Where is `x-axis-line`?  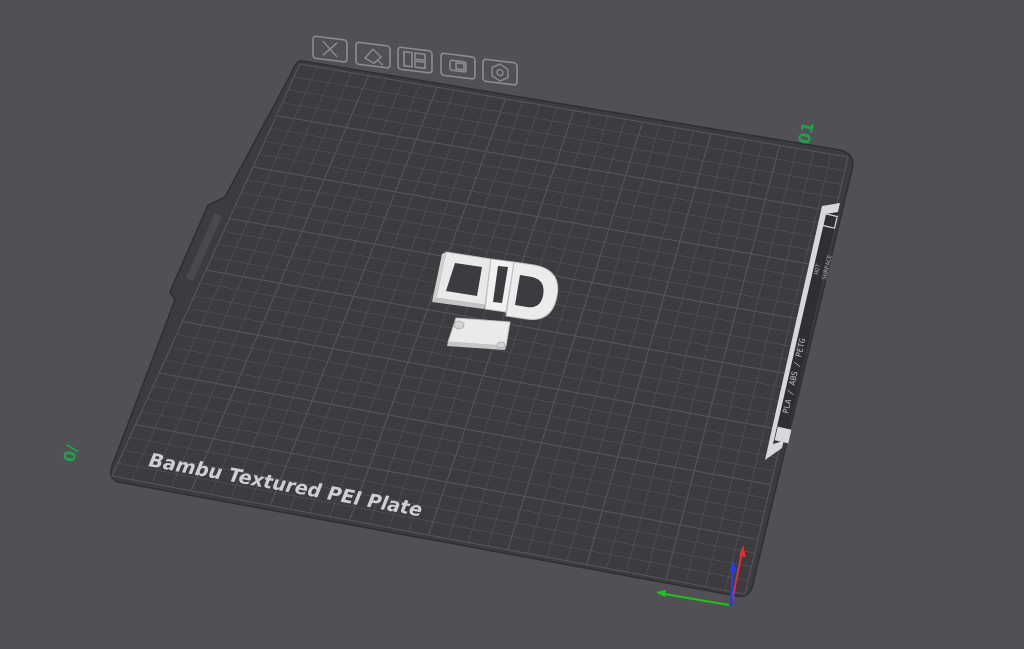
x-axis-line is located at coordinates (693, 599).